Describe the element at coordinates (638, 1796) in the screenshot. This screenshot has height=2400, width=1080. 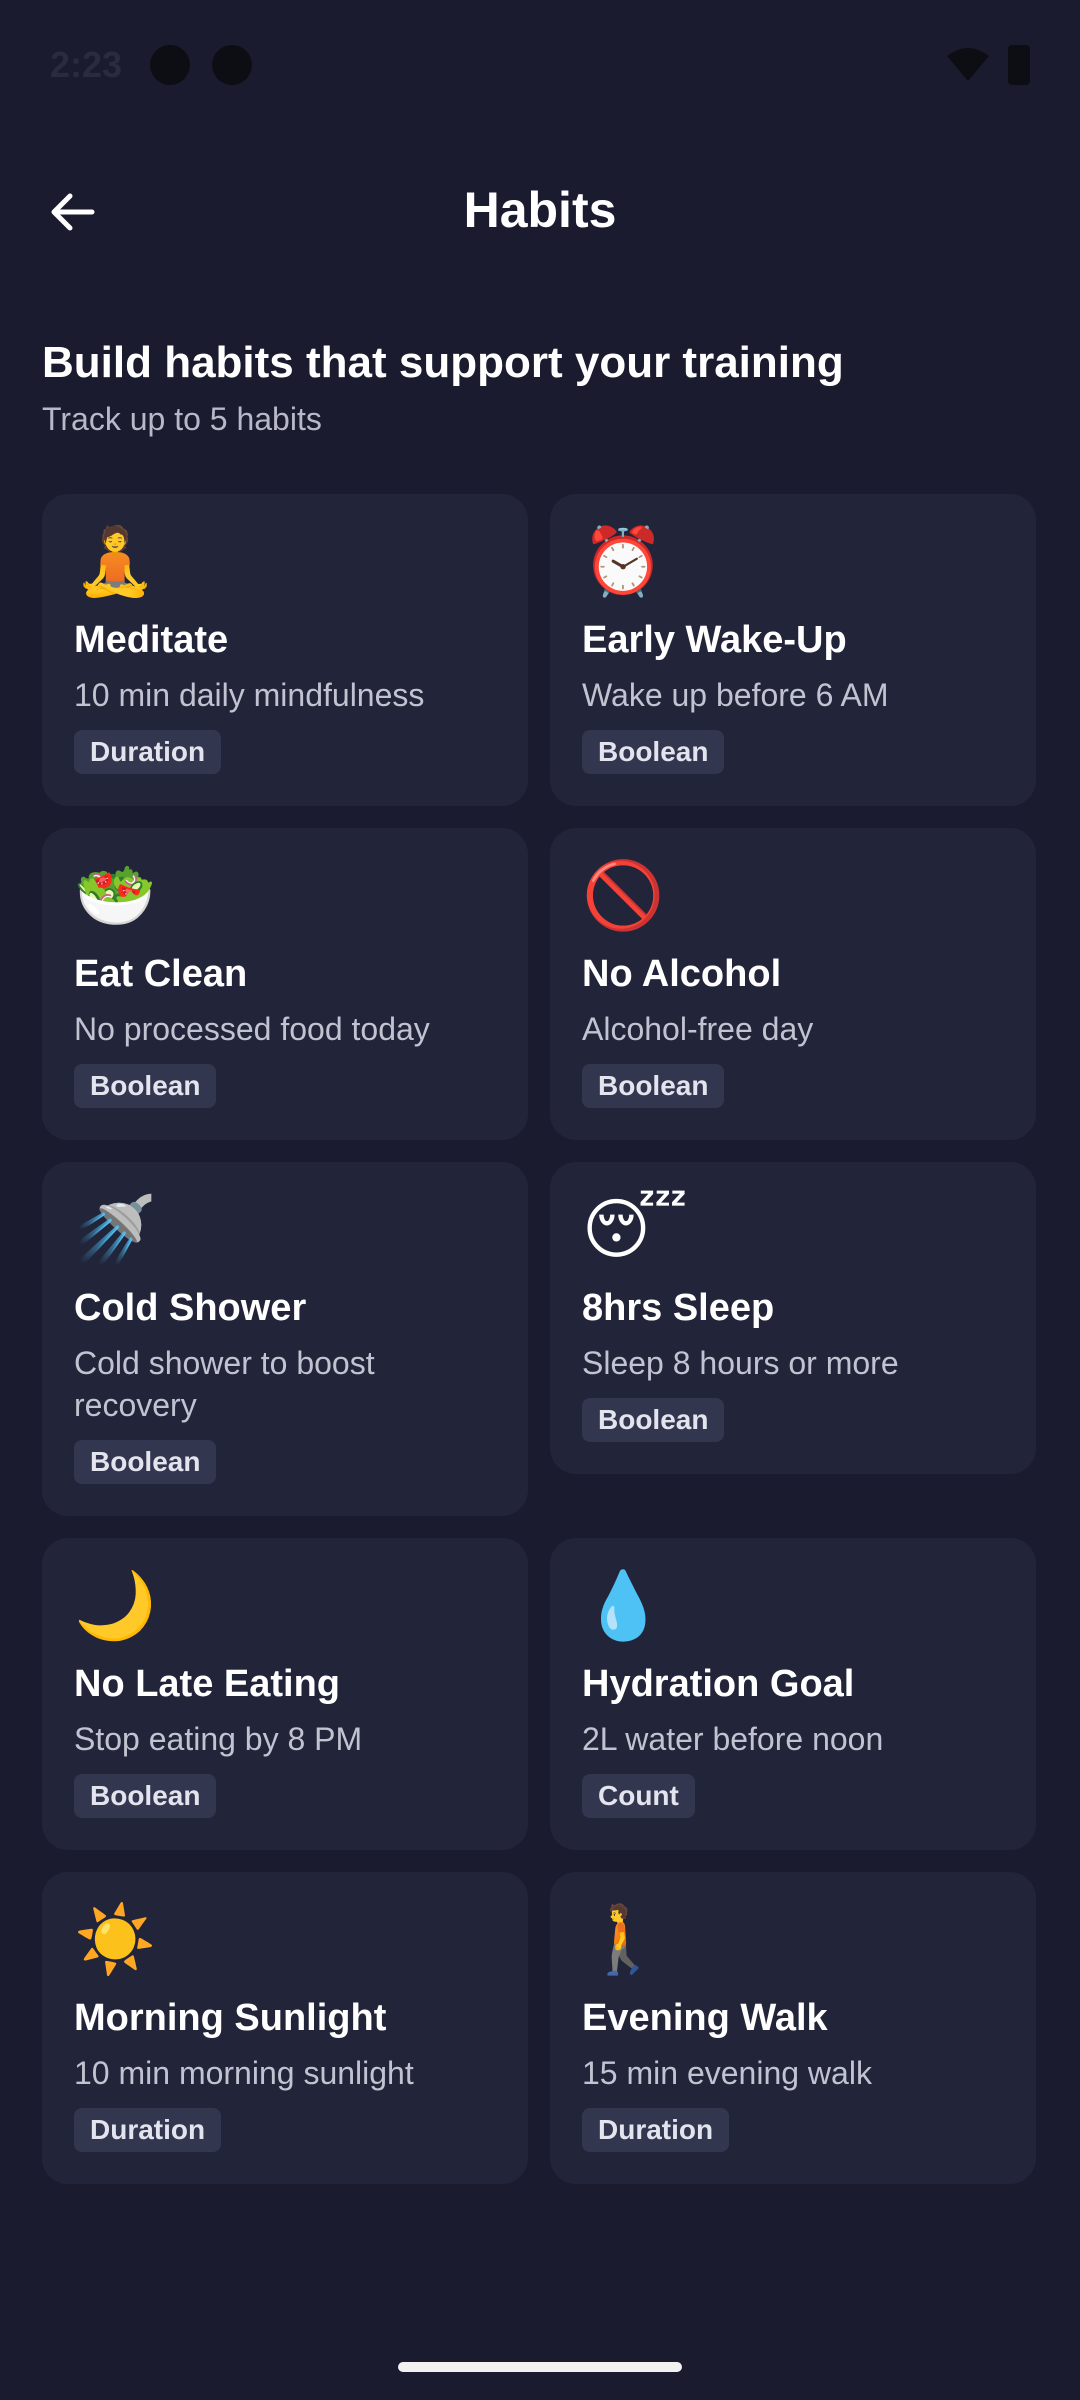
I see `habit-type-badge: Count` at that location.